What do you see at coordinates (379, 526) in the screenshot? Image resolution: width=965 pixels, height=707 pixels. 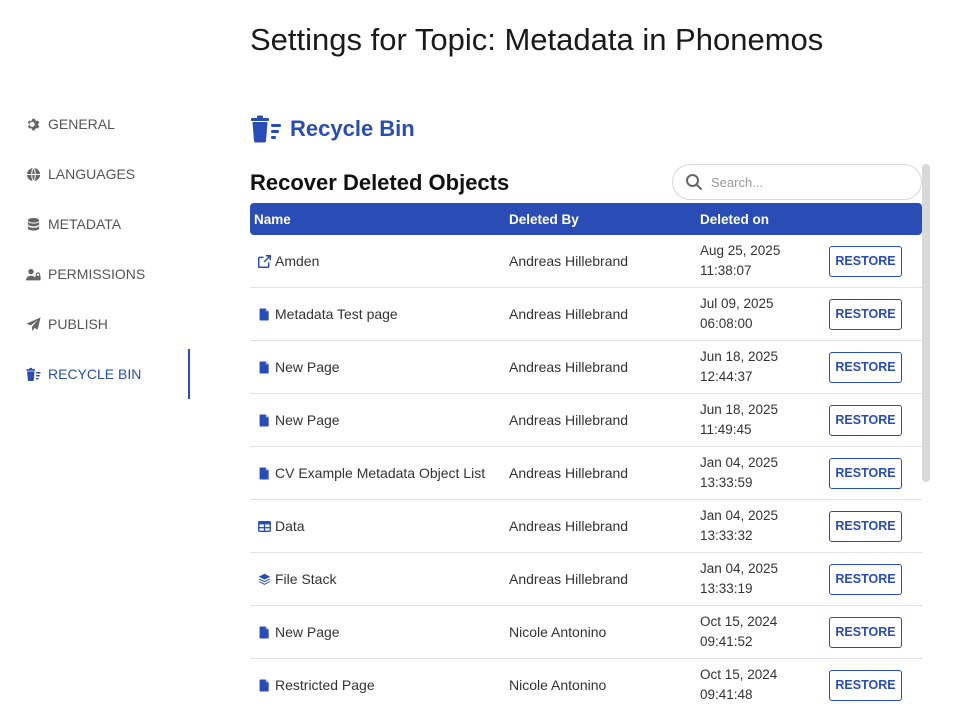 I see `row-name-cell: Data` at bounding box center [379, 526].